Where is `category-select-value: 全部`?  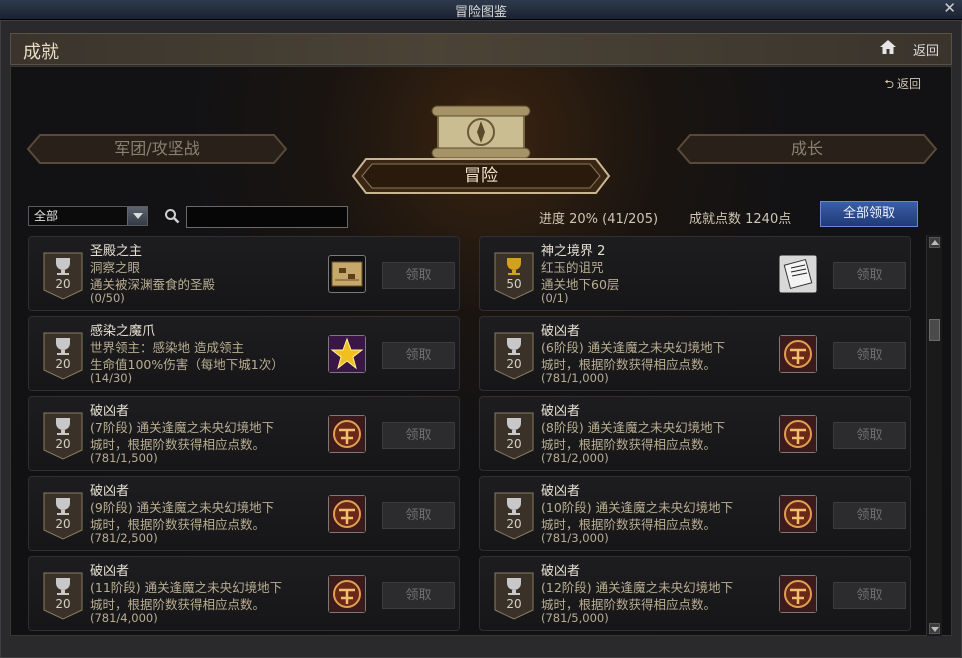 category-select-value: 全部 is located at coordinates (46, 216).